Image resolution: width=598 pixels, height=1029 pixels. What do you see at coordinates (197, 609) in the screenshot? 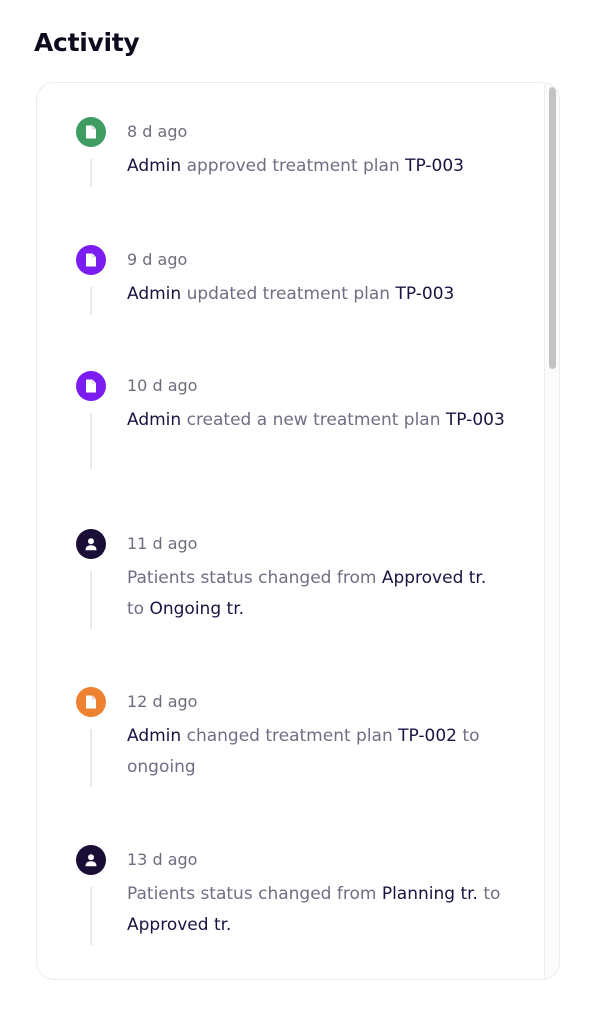
I see `activity-entity: Ongoing tr.` at bounding box center [197, 609].